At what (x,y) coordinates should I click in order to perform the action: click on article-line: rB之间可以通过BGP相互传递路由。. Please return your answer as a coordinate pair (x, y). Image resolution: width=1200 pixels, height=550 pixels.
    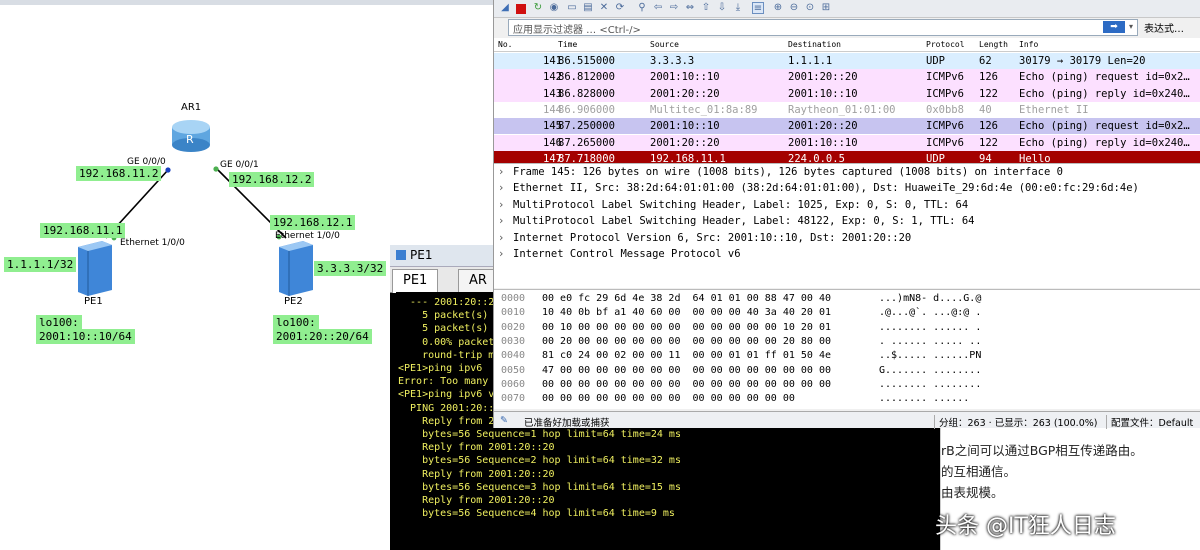
    Looking at the image, I should click on (1042, 450).